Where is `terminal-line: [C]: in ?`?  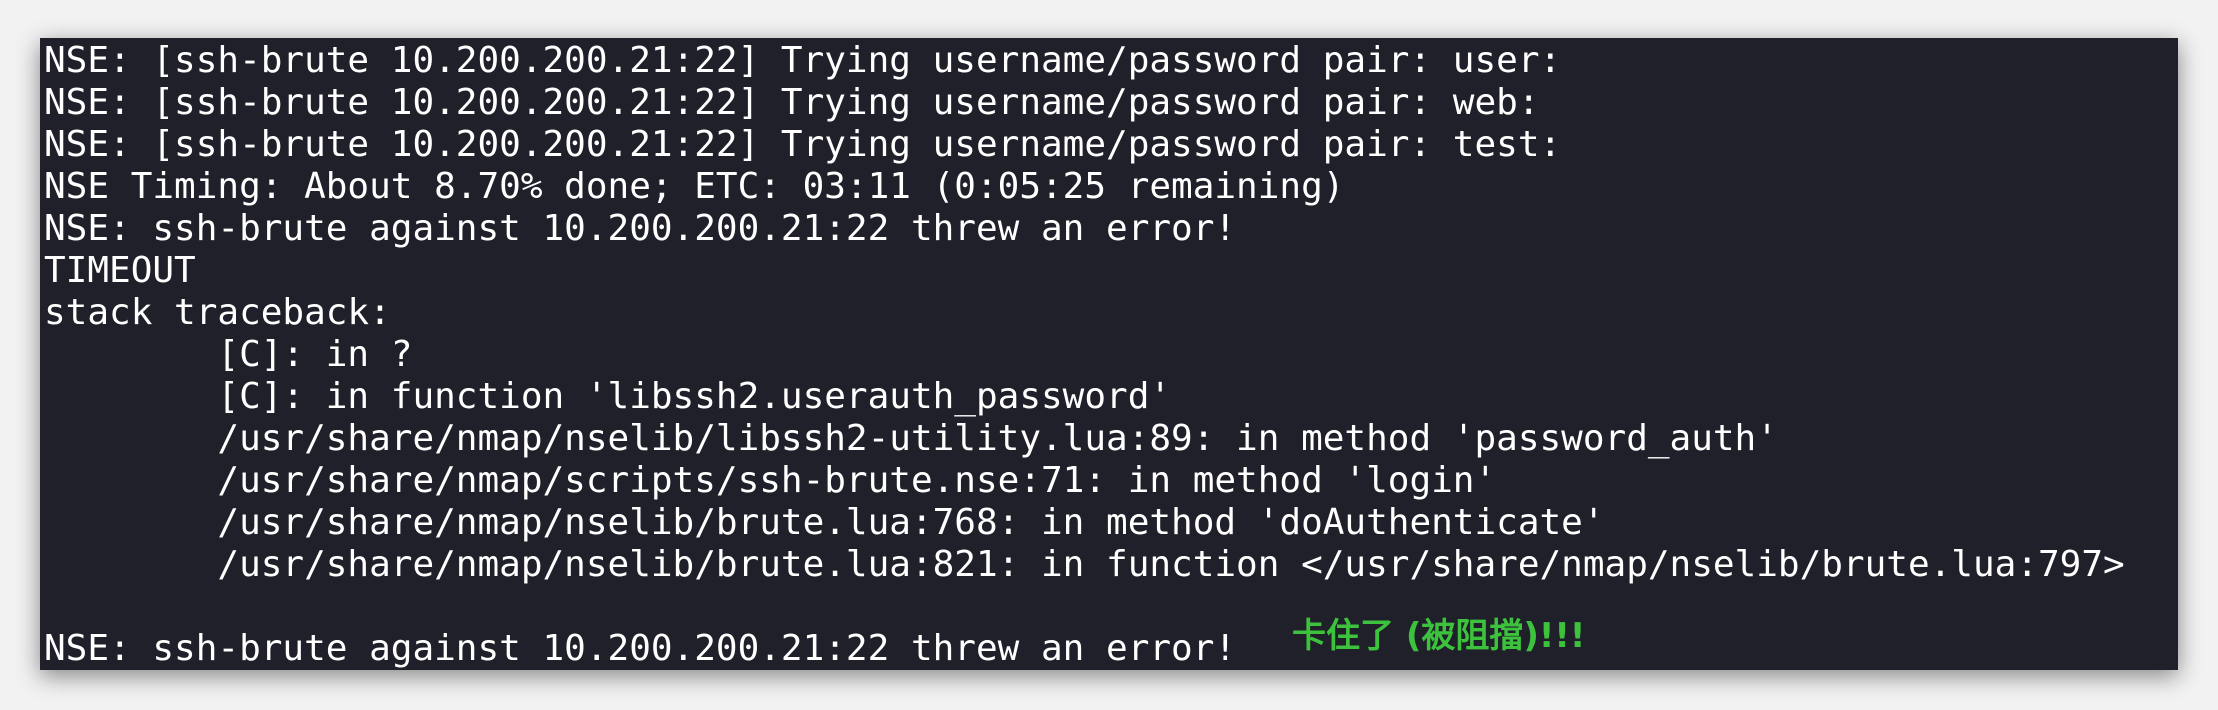
terminal-line: [C]: in ? is located at coordinates (228, 354).